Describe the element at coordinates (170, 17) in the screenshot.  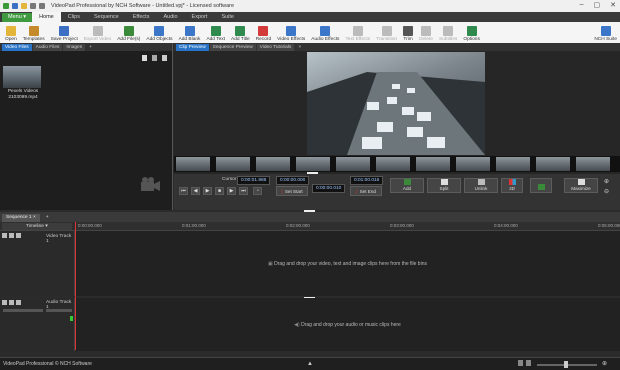
I see `tab-audio: Audio` at that location.